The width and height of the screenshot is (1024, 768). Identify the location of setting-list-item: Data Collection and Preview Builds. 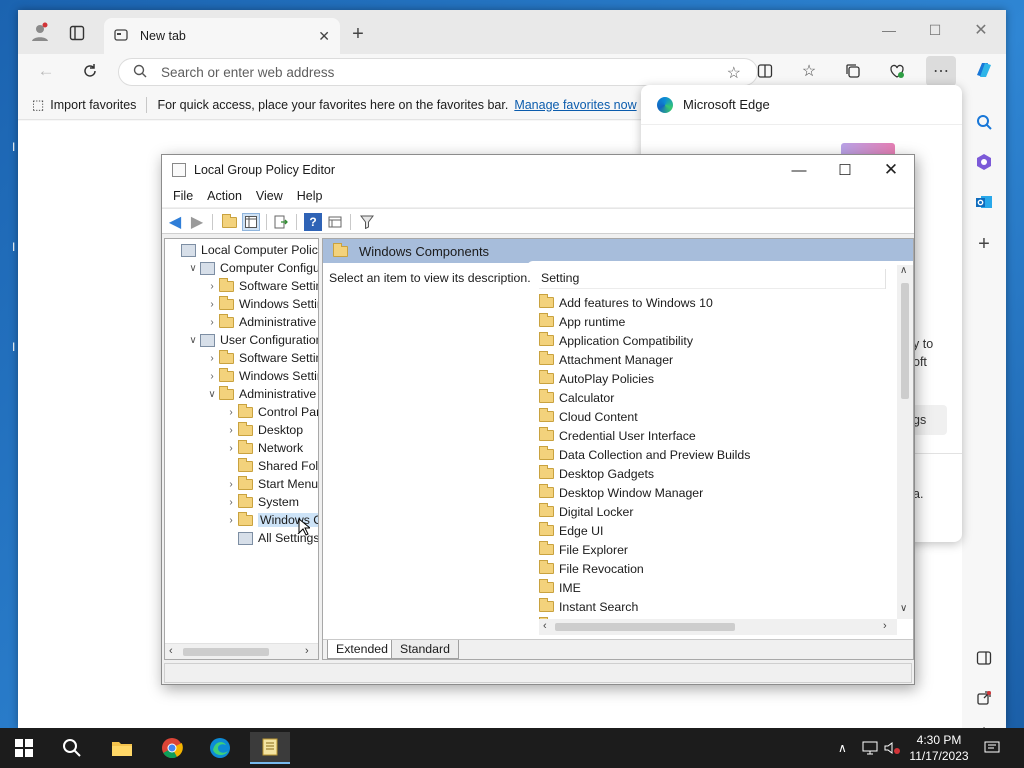
(644, 454).